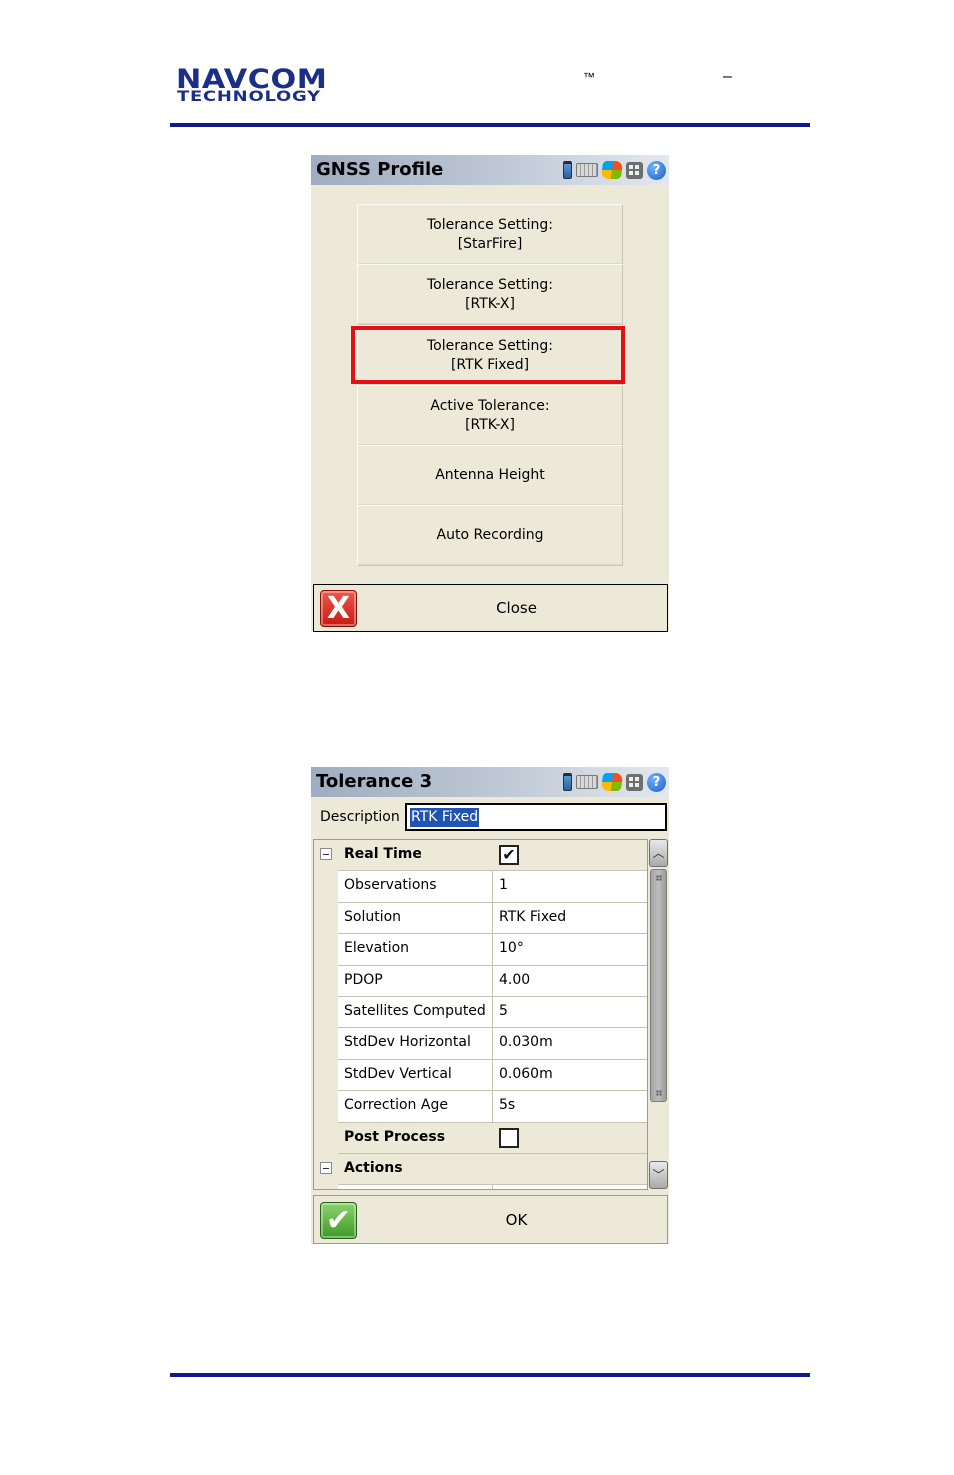 The image size is (954, 1475). What do you see at coordinates (727, 76) in the screenshot?
I see `header-dash: –` at bounding box center [727, 76].